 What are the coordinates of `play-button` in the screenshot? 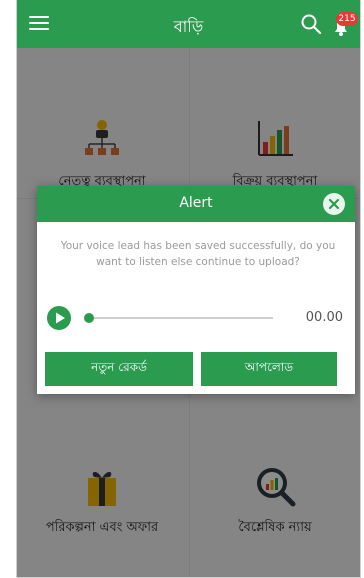 It's located at (59, 318).